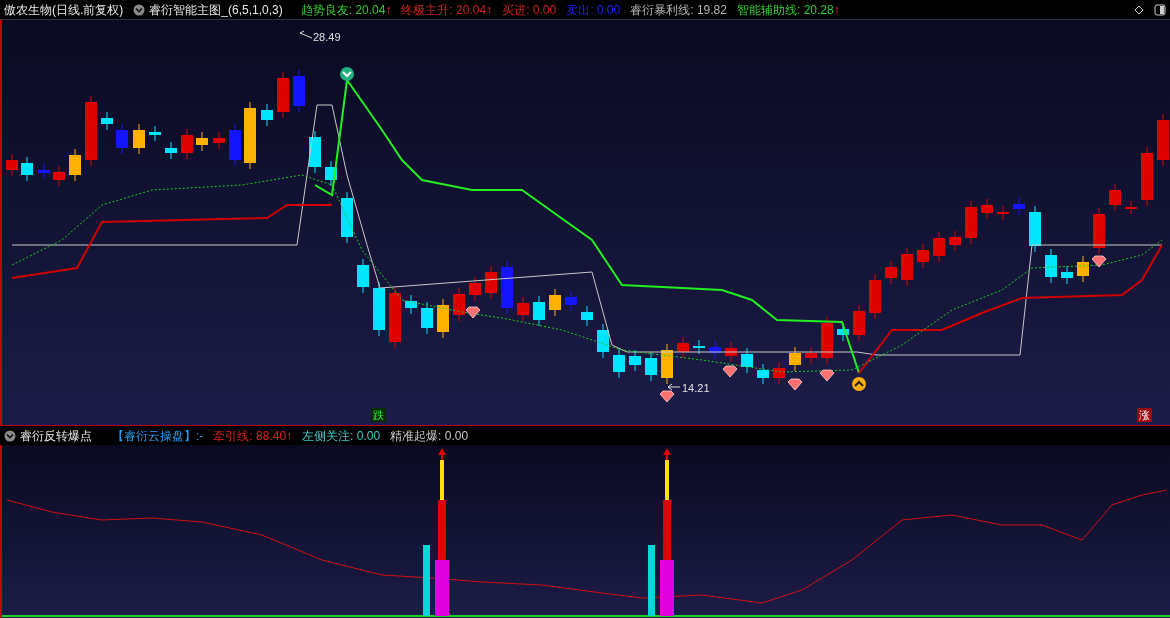 This screenshot has width=1170, height=618. Describe the element at coordinates (447, 10) in the screenshot. I see `legend-item: 终极主升: 20.04↑` at that location.